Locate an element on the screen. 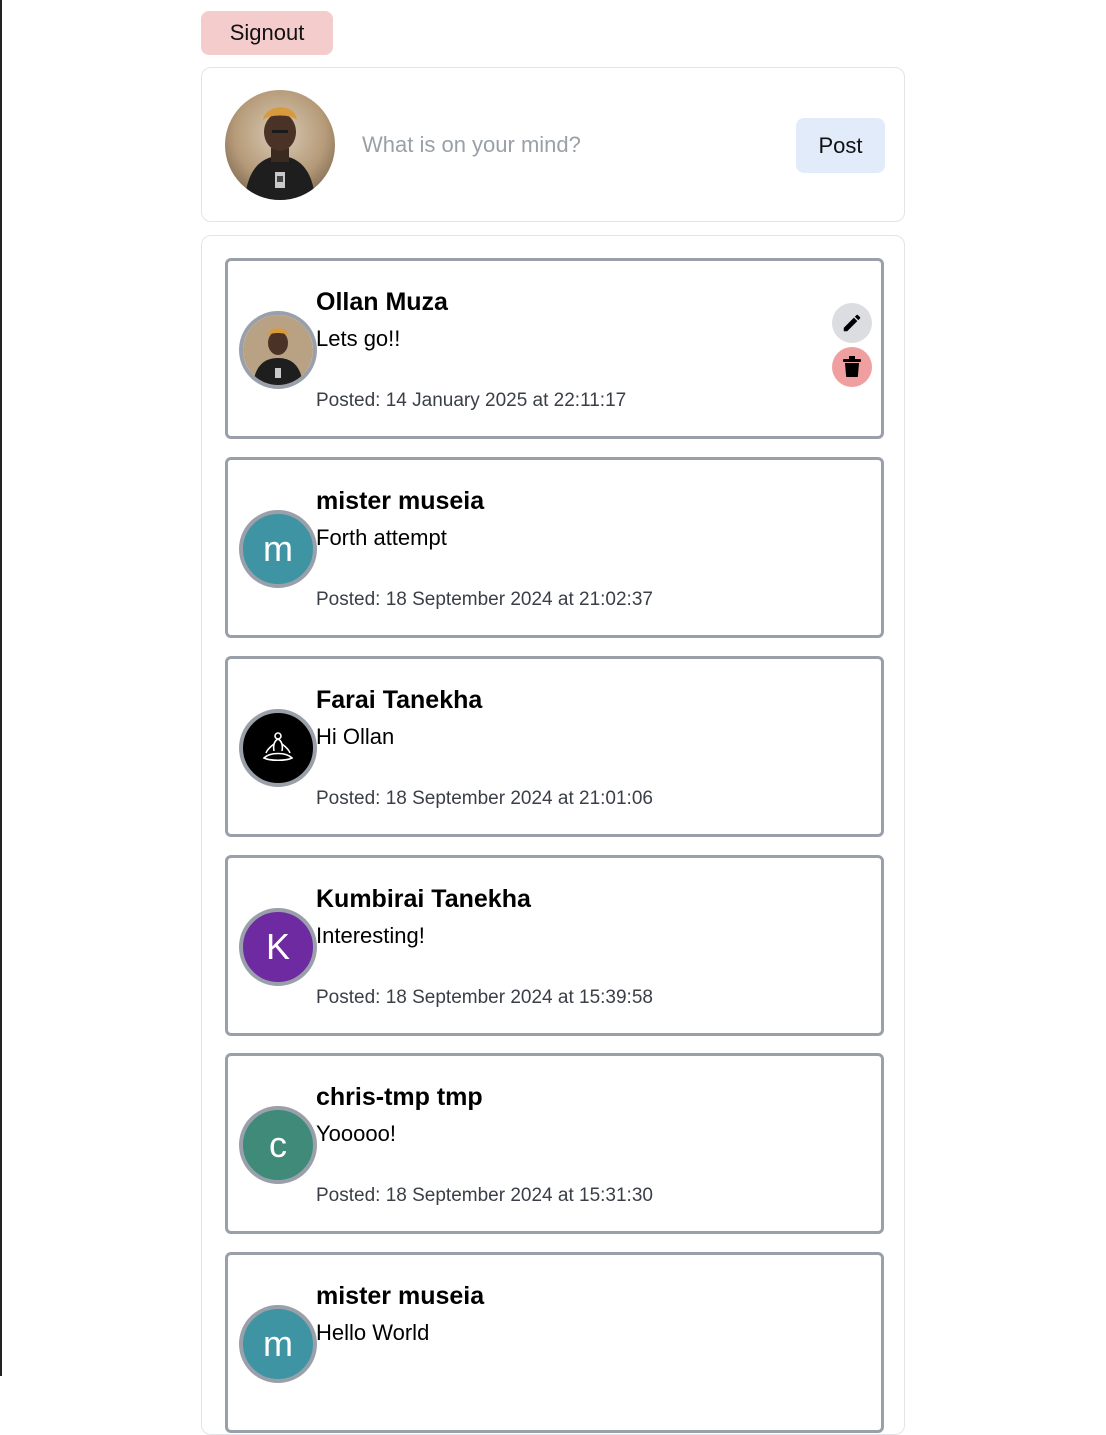 This screenshot has width=1106, height=1435. pencil-icon is located at coordinates (852, 323).